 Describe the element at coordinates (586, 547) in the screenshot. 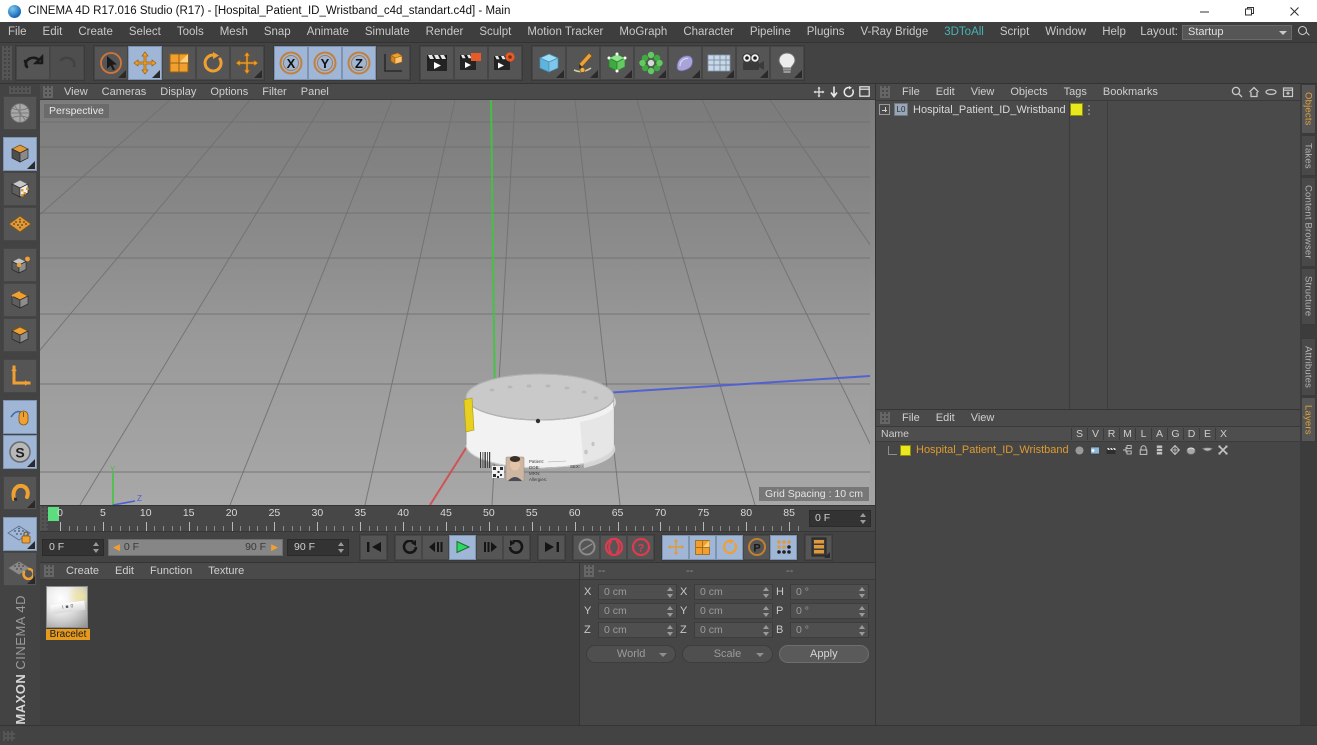

I see `record-active-objects-button` at that location.